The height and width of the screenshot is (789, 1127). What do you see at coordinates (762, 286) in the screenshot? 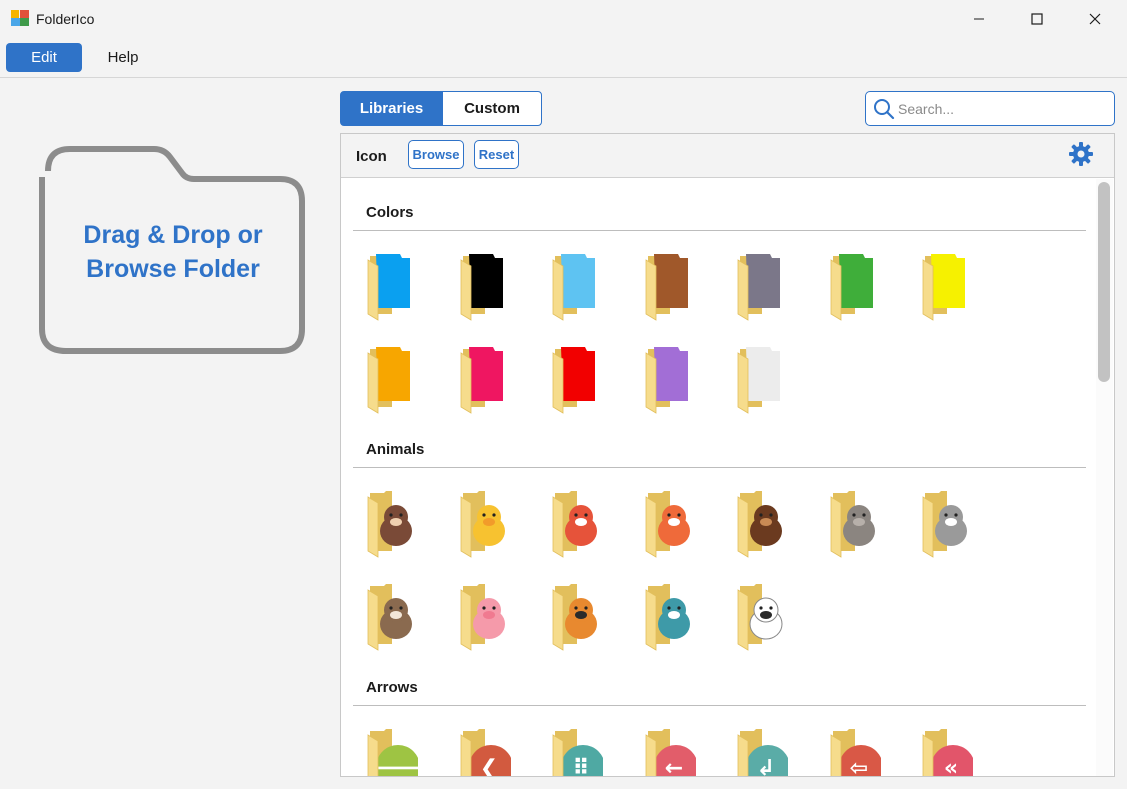
I see `folder-gray-icon` at bounding box center [762, 286].